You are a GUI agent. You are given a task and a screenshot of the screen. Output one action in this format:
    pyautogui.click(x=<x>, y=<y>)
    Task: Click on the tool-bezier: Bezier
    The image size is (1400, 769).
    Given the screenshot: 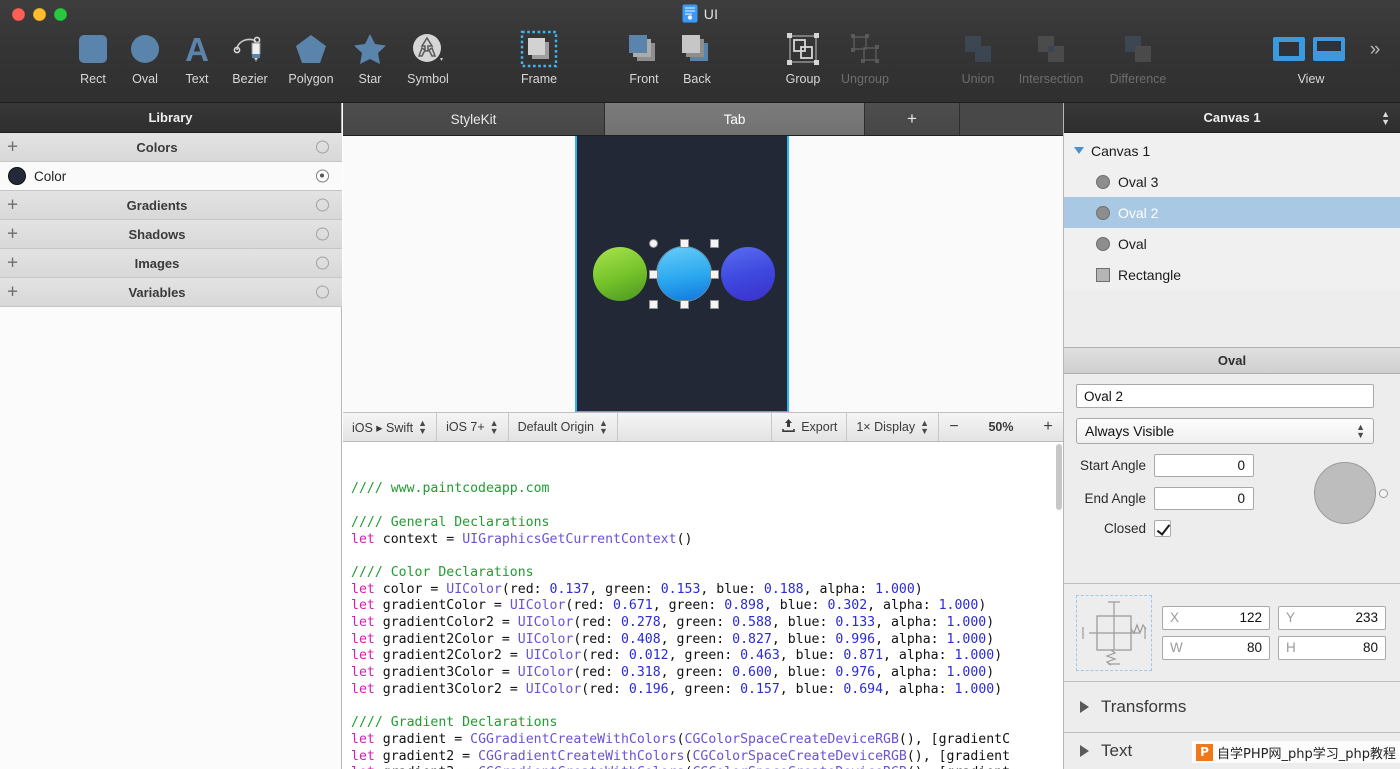 What is the action you would take?
    pyautogui.click(x=250, y=60)
    